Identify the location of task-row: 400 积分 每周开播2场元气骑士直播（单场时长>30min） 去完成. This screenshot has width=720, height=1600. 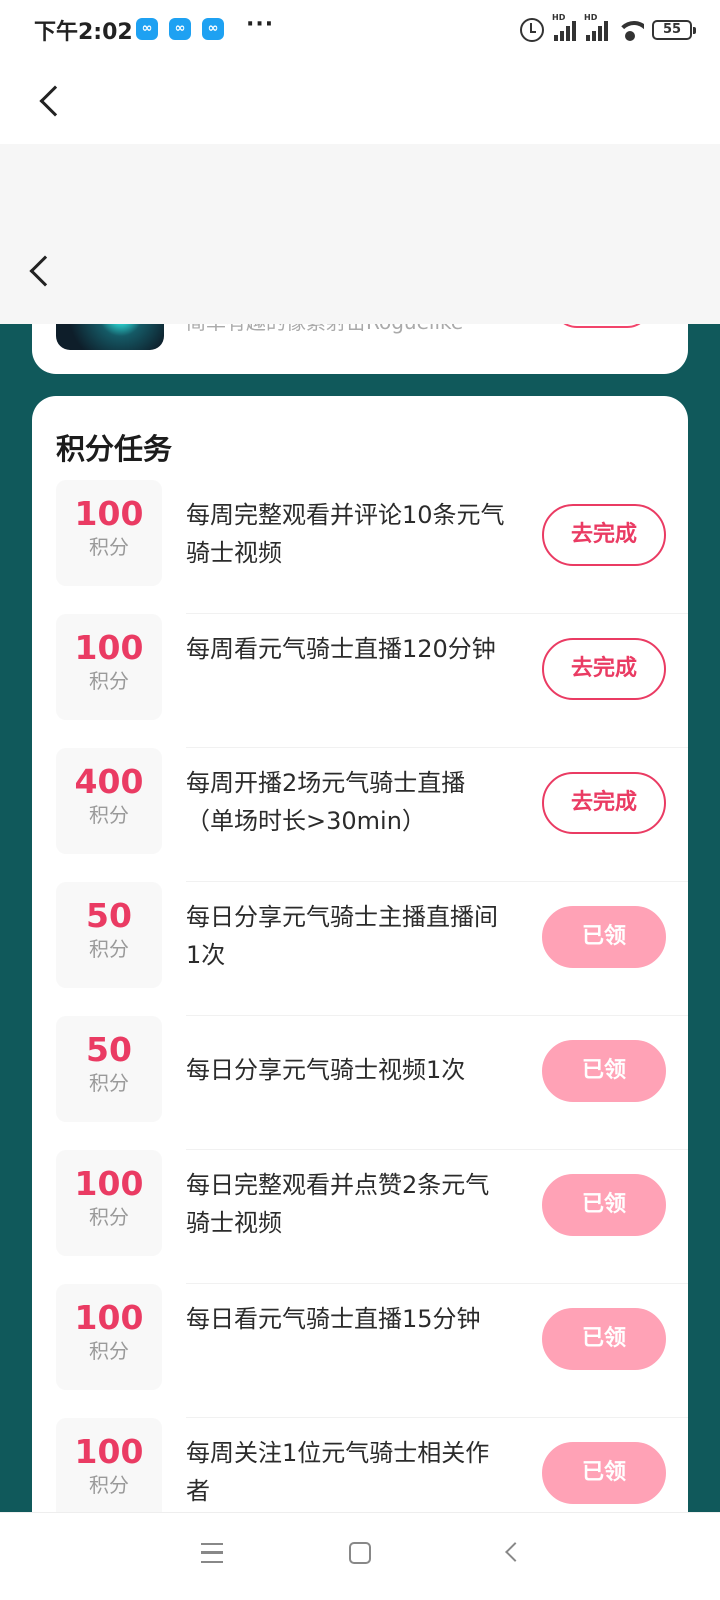
(372, 815).